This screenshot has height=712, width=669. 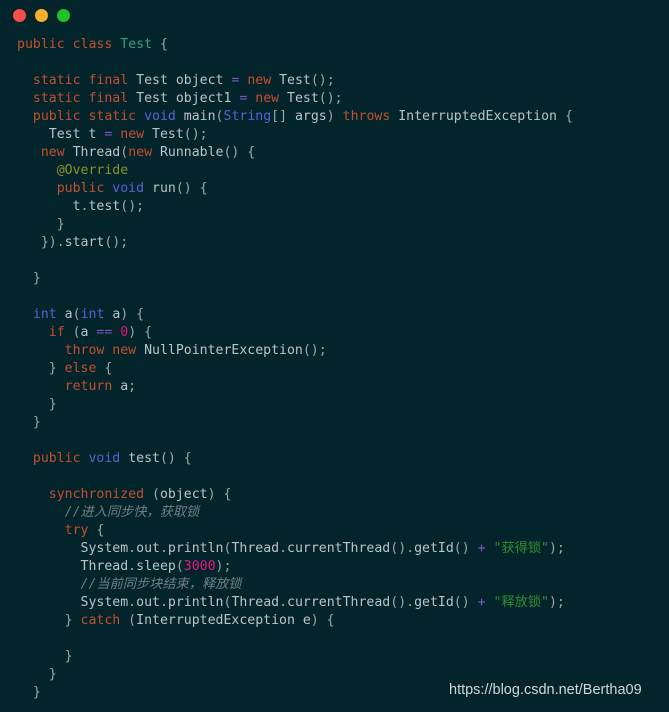 What do you see at coordinates (343, 585) in the screenshot?
I see `code-line: //当前同步块结束，释放锁` at bounding box center [343, 585].